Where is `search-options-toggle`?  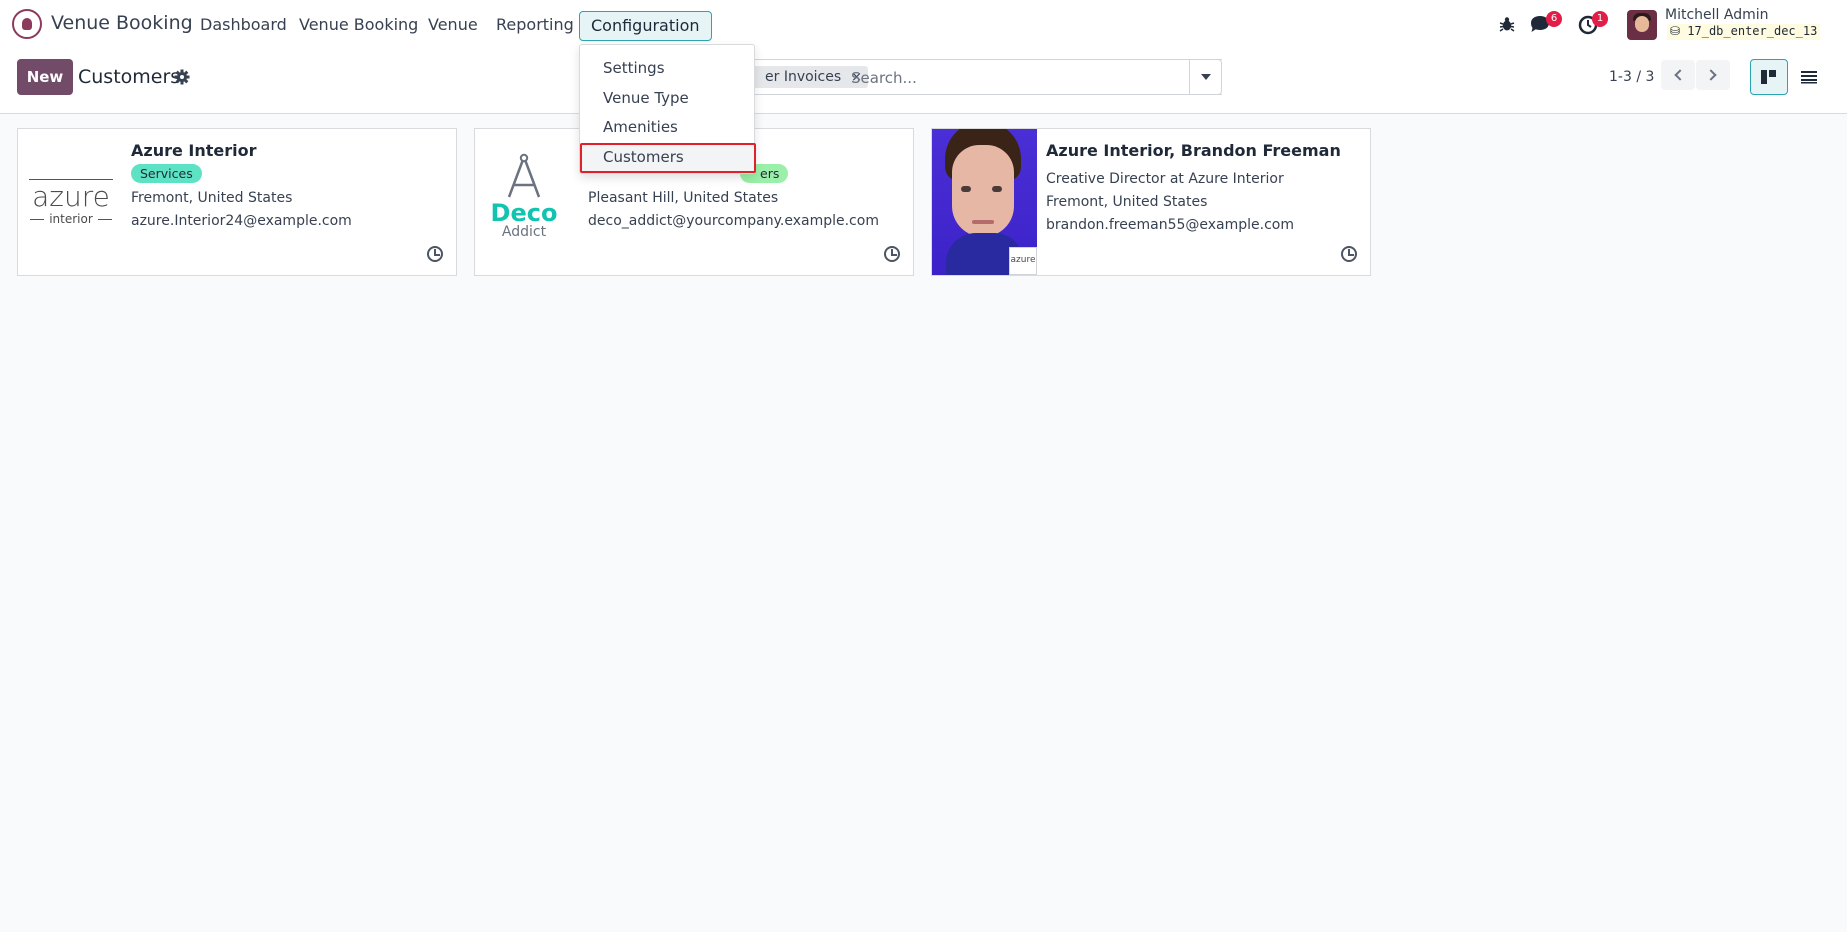
search-options-toggle is located at coordinates (1205, 77).